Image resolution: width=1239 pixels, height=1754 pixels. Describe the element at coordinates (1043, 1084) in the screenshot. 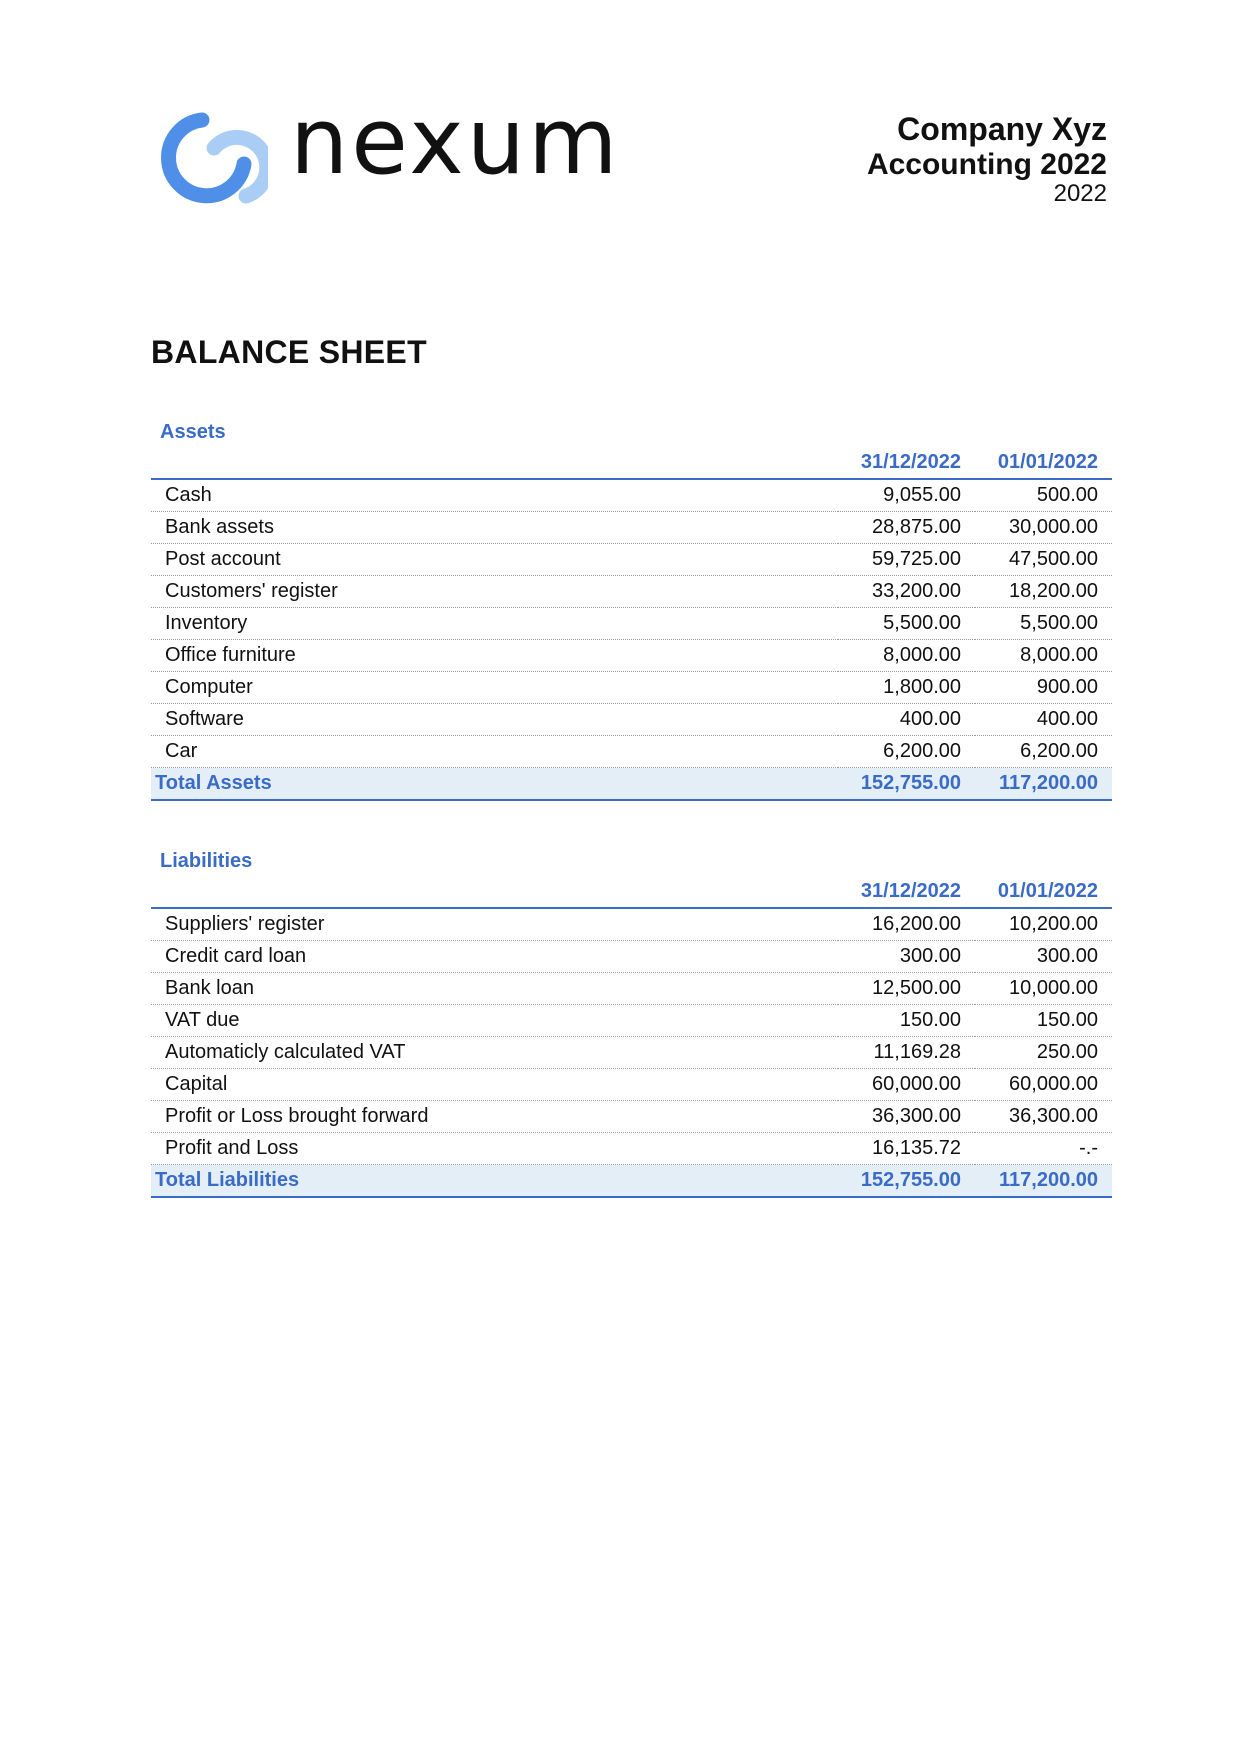

I see `row-value-previous: 60,000.00` at that location.